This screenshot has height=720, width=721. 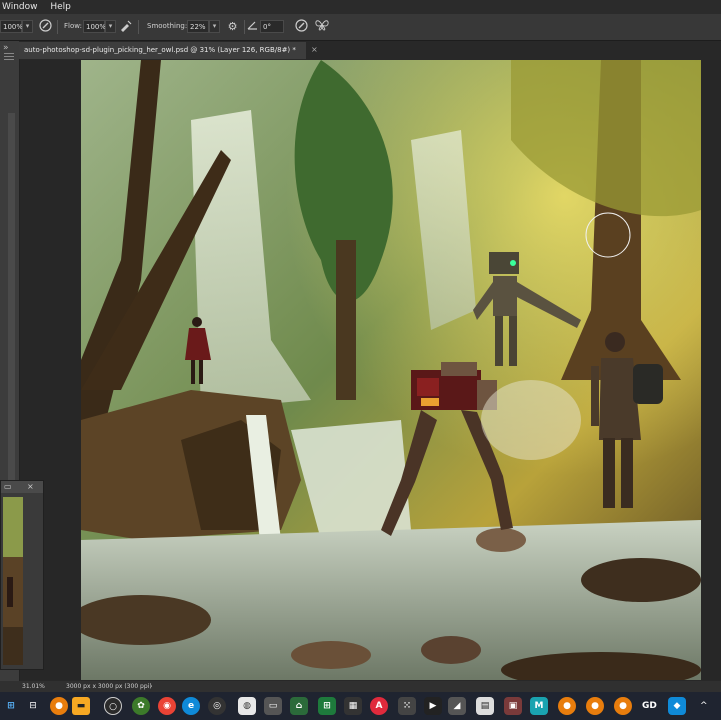 What do you see at coordinates (353, 706) in the screenshot?
I see `app-dark-icon: ▦` at bounding box center [353, 706].